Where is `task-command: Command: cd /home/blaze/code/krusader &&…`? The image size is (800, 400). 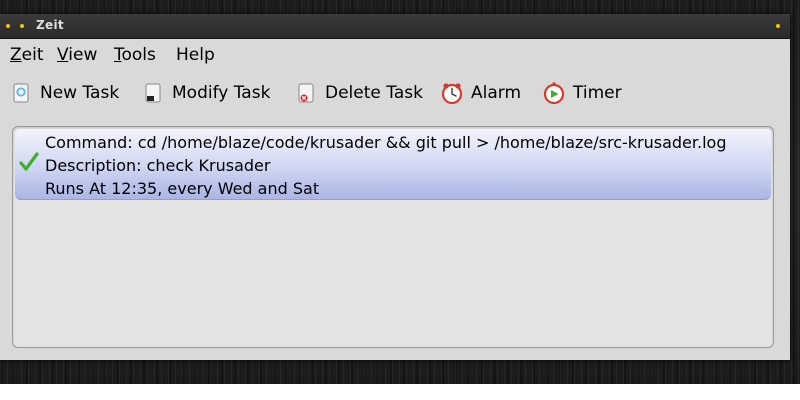 task-command: Command: cd /home/blaze/code/krusader &&… is located at coordinates (386, 142).